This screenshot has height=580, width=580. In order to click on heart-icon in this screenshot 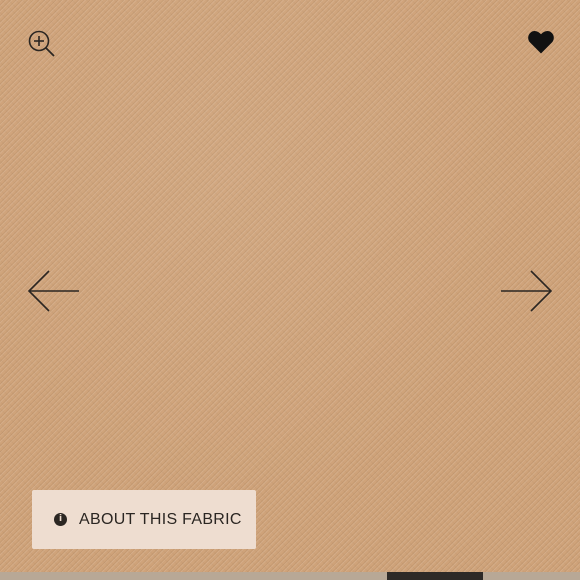, I will do `click(541, 42)`.